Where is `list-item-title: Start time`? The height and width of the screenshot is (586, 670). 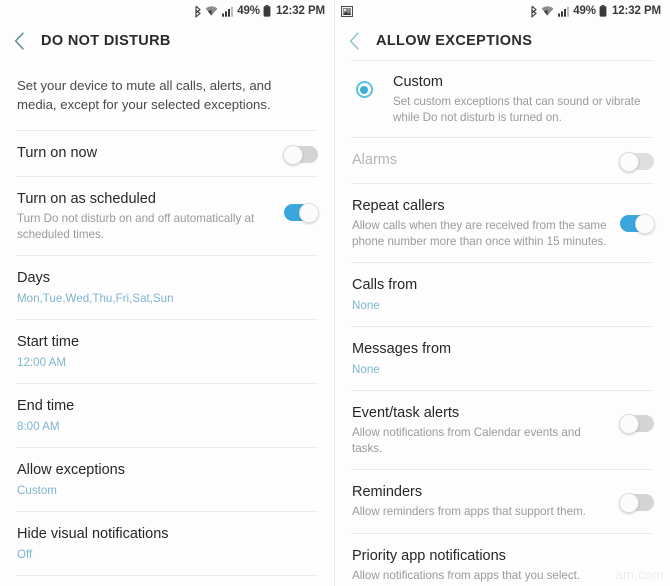
list-item-title: Start time is located at coordinates (48, 342).